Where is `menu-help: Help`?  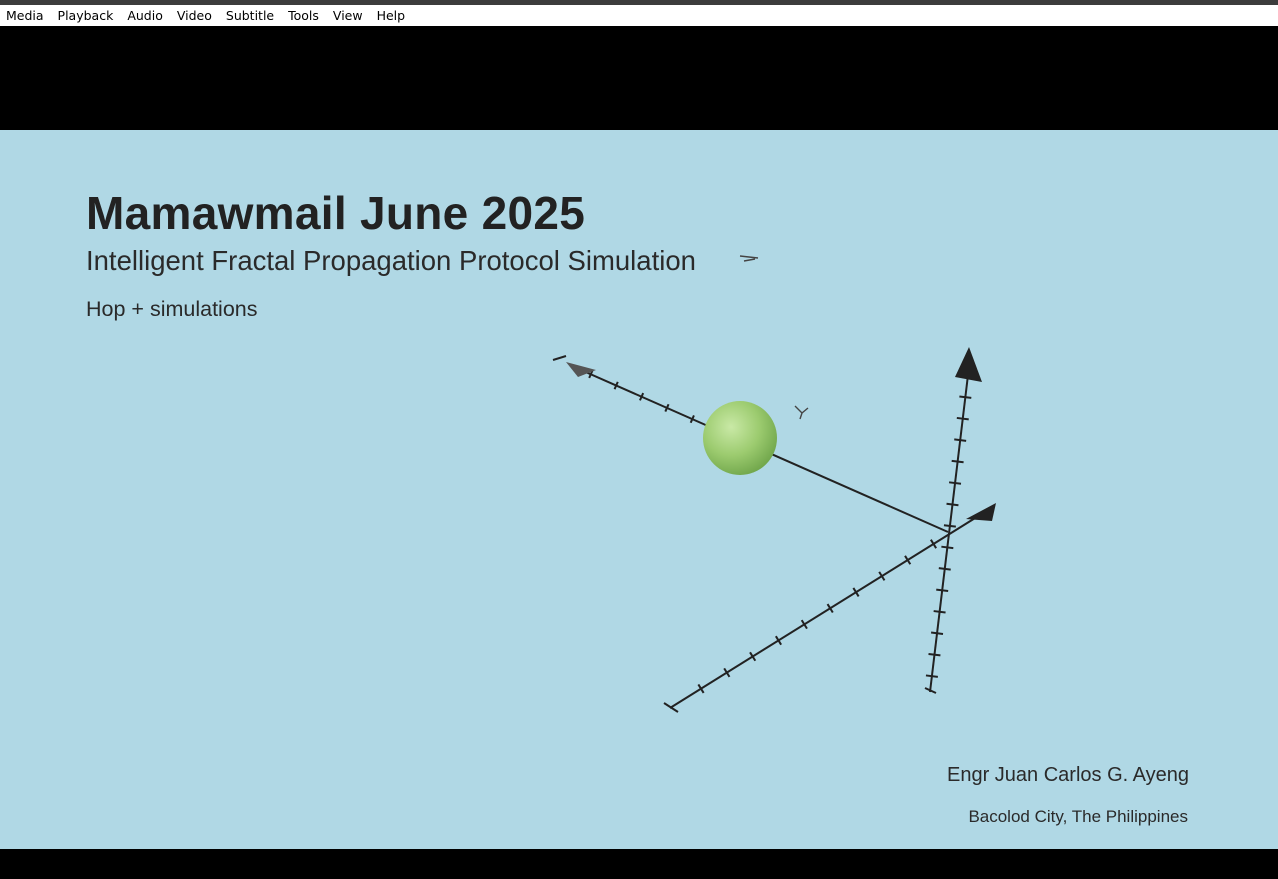
menu-help: Help is located at coordinates (392, 15).